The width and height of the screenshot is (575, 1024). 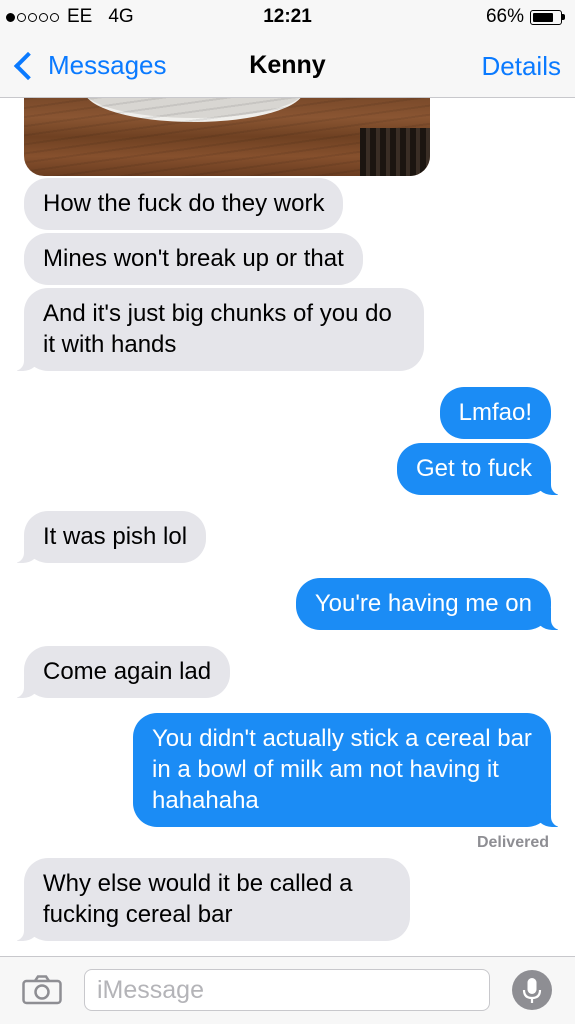 I want to click on outgoing-message: You're having me on, so click(x=428, y=604).